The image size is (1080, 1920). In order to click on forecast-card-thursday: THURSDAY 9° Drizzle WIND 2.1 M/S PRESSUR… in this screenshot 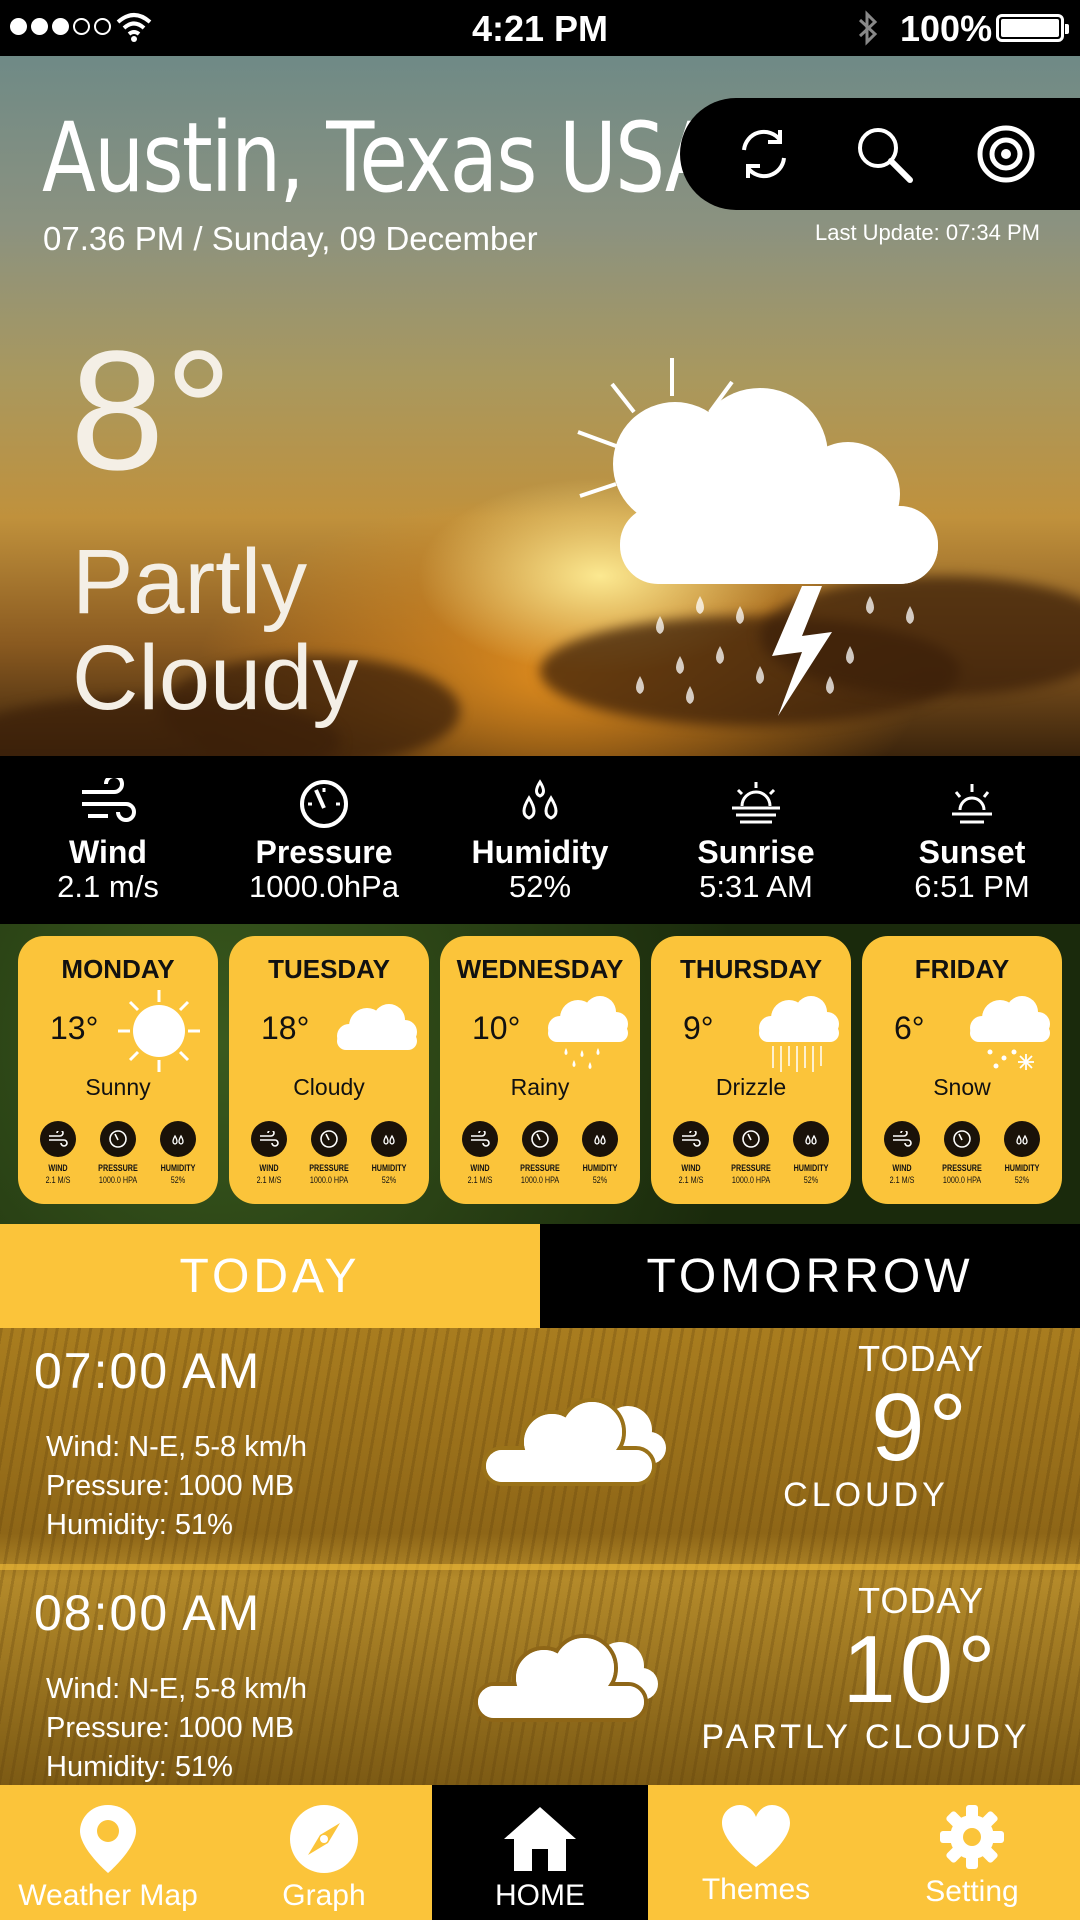, I will do `click(751, 1070)`.